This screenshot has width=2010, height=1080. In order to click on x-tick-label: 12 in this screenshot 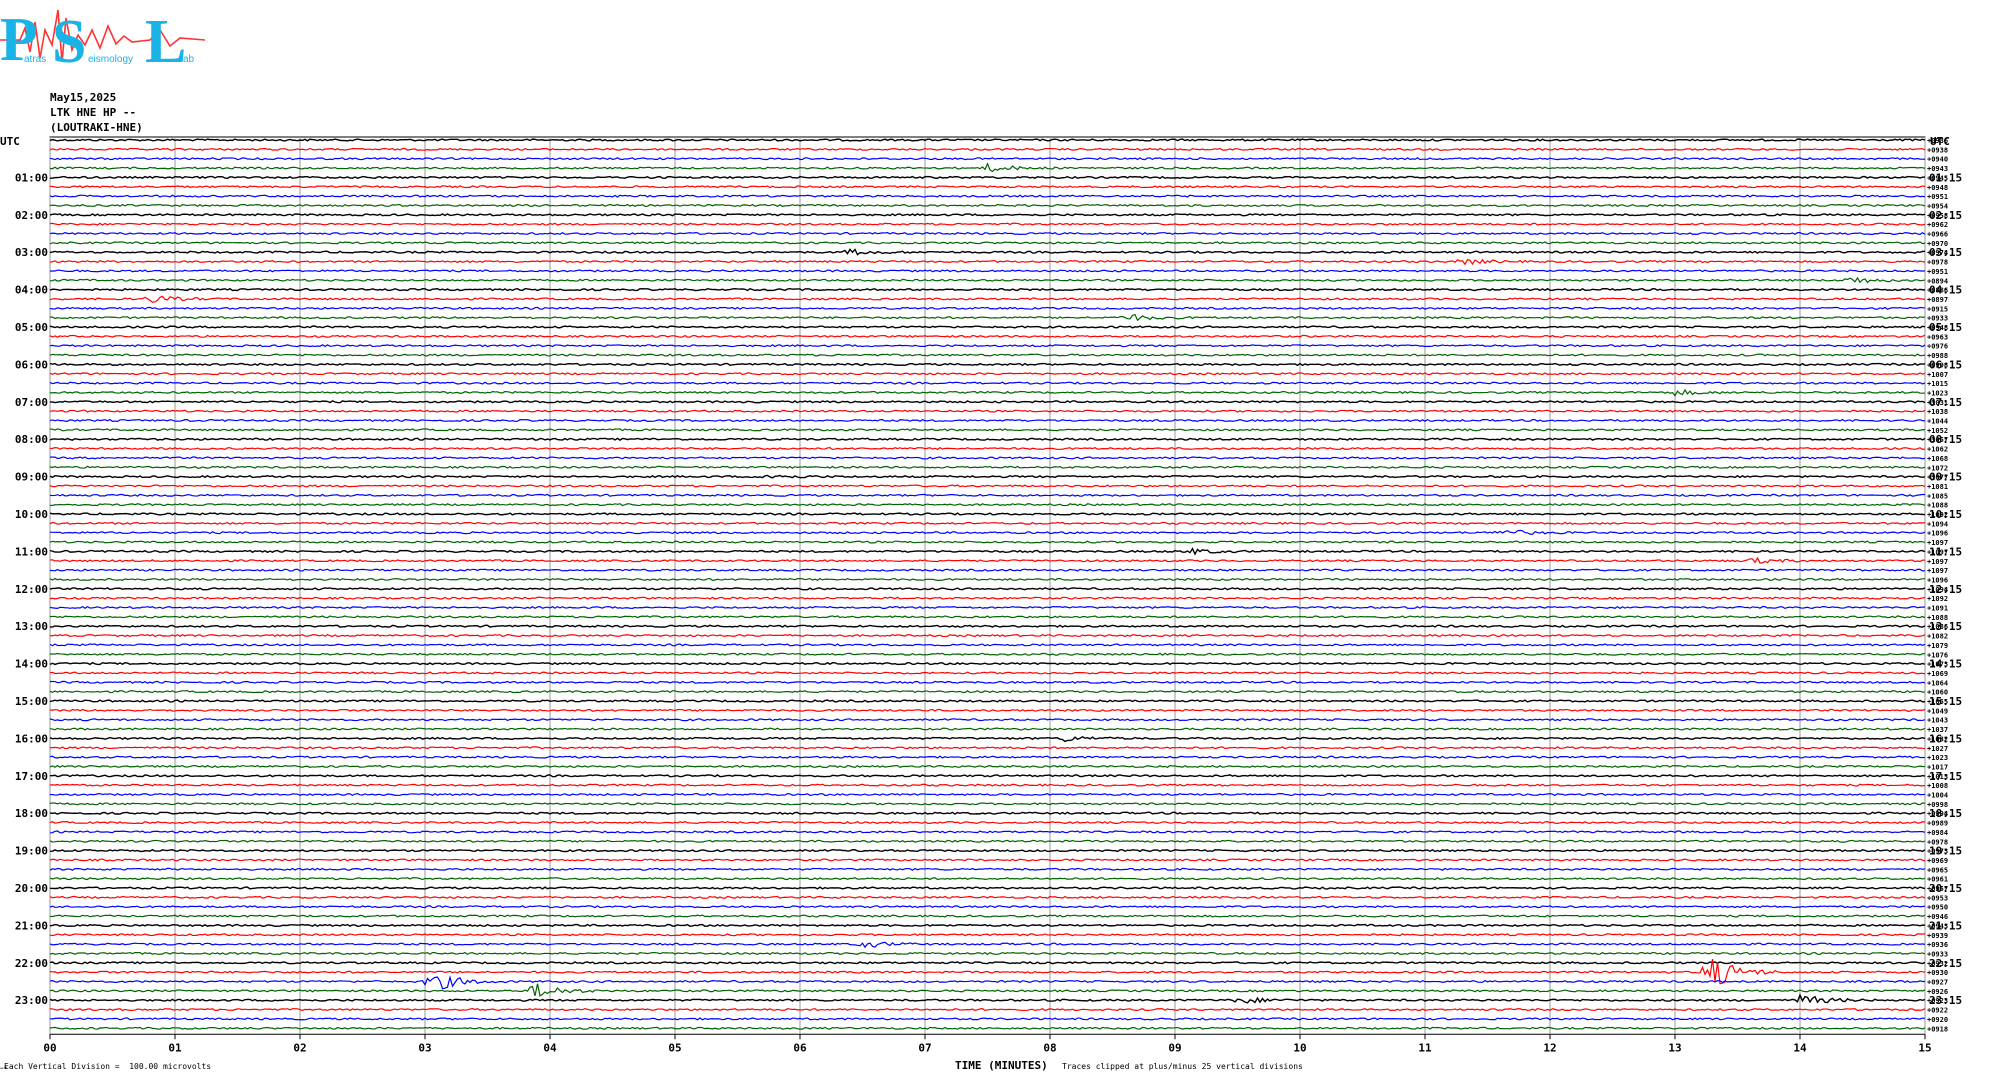, I will do `click(1549, 1047)`.